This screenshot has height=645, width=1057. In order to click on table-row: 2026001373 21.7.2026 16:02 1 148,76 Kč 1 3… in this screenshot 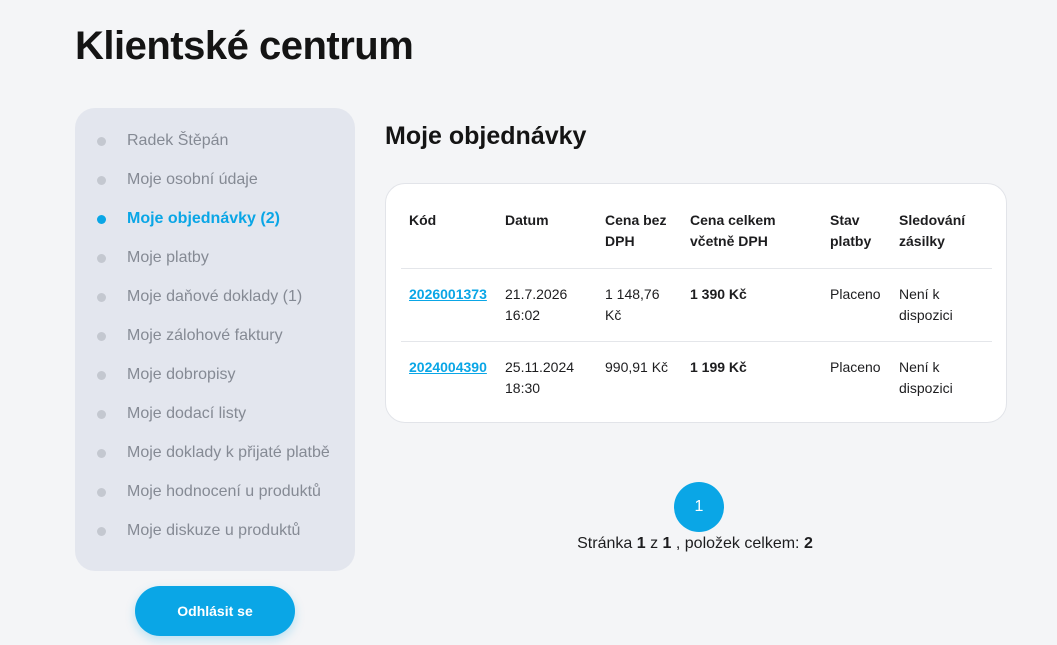, I will do `click(696, 305)`.